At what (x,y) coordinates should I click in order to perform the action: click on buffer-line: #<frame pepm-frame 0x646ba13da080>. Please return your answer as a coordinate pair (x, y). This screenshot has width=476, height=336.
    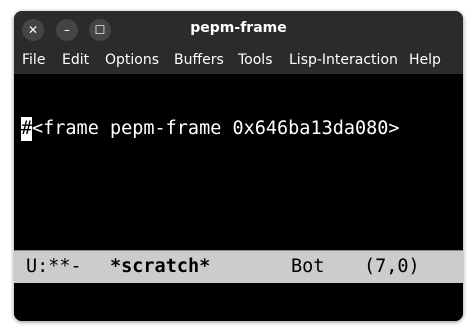
    Looking at the image, I should click on (210, 129).